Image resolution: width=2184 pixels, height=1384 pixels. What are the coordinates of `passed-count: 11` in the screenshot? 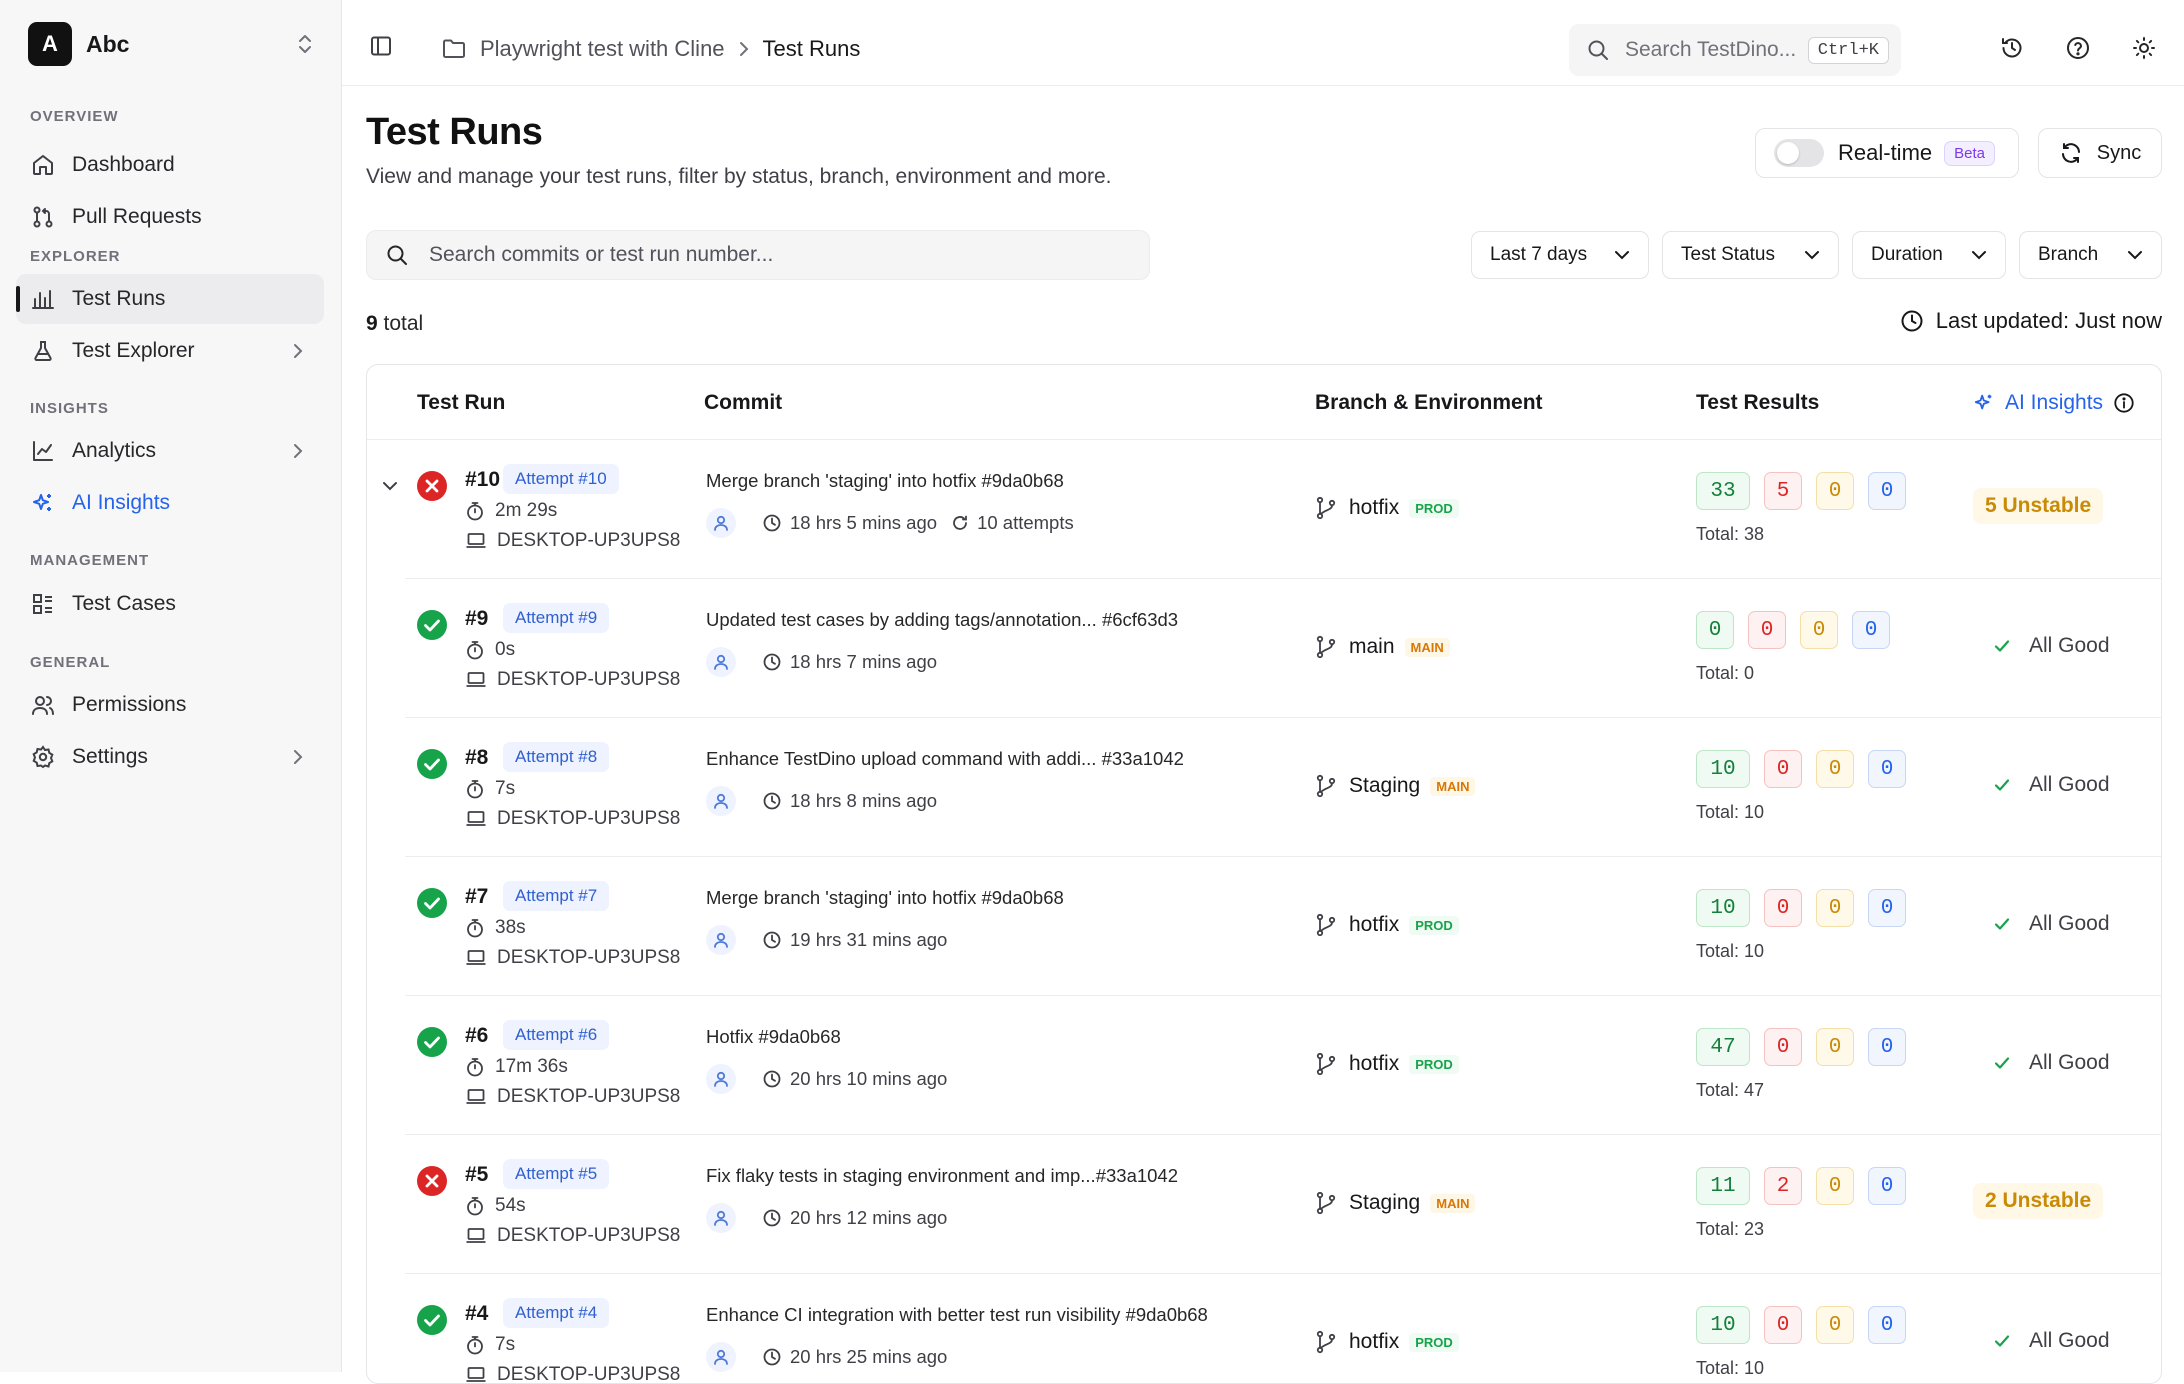 It's located at (1723, 1186).